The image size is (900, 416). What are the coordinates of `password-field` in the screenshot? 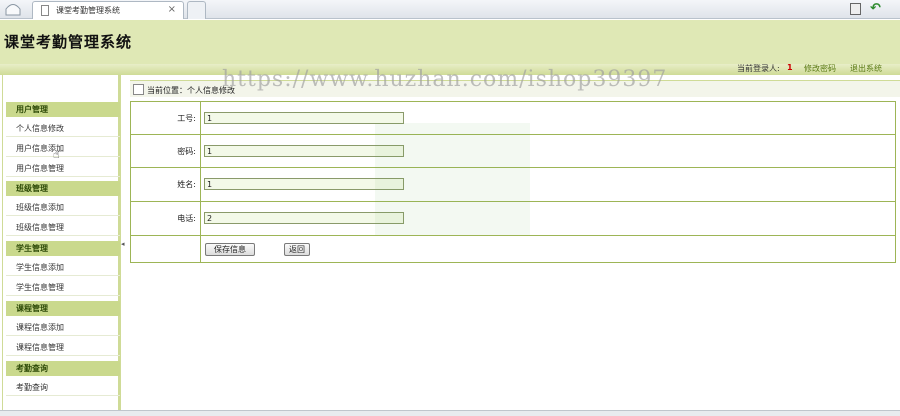 It's located at (304, 151).